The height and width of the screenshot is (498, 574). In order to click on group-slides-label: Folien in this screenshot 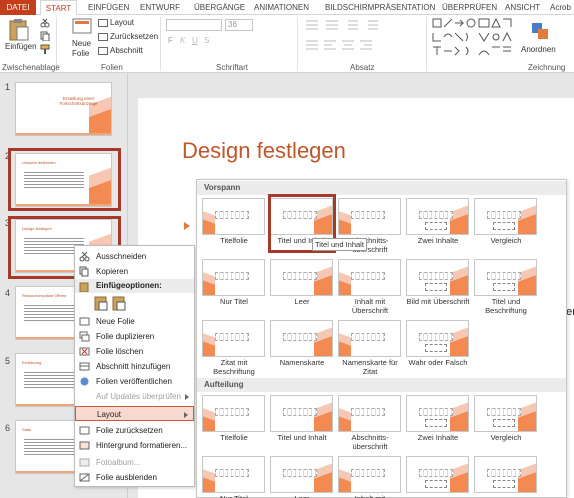, I will do `click(112, 67)`.